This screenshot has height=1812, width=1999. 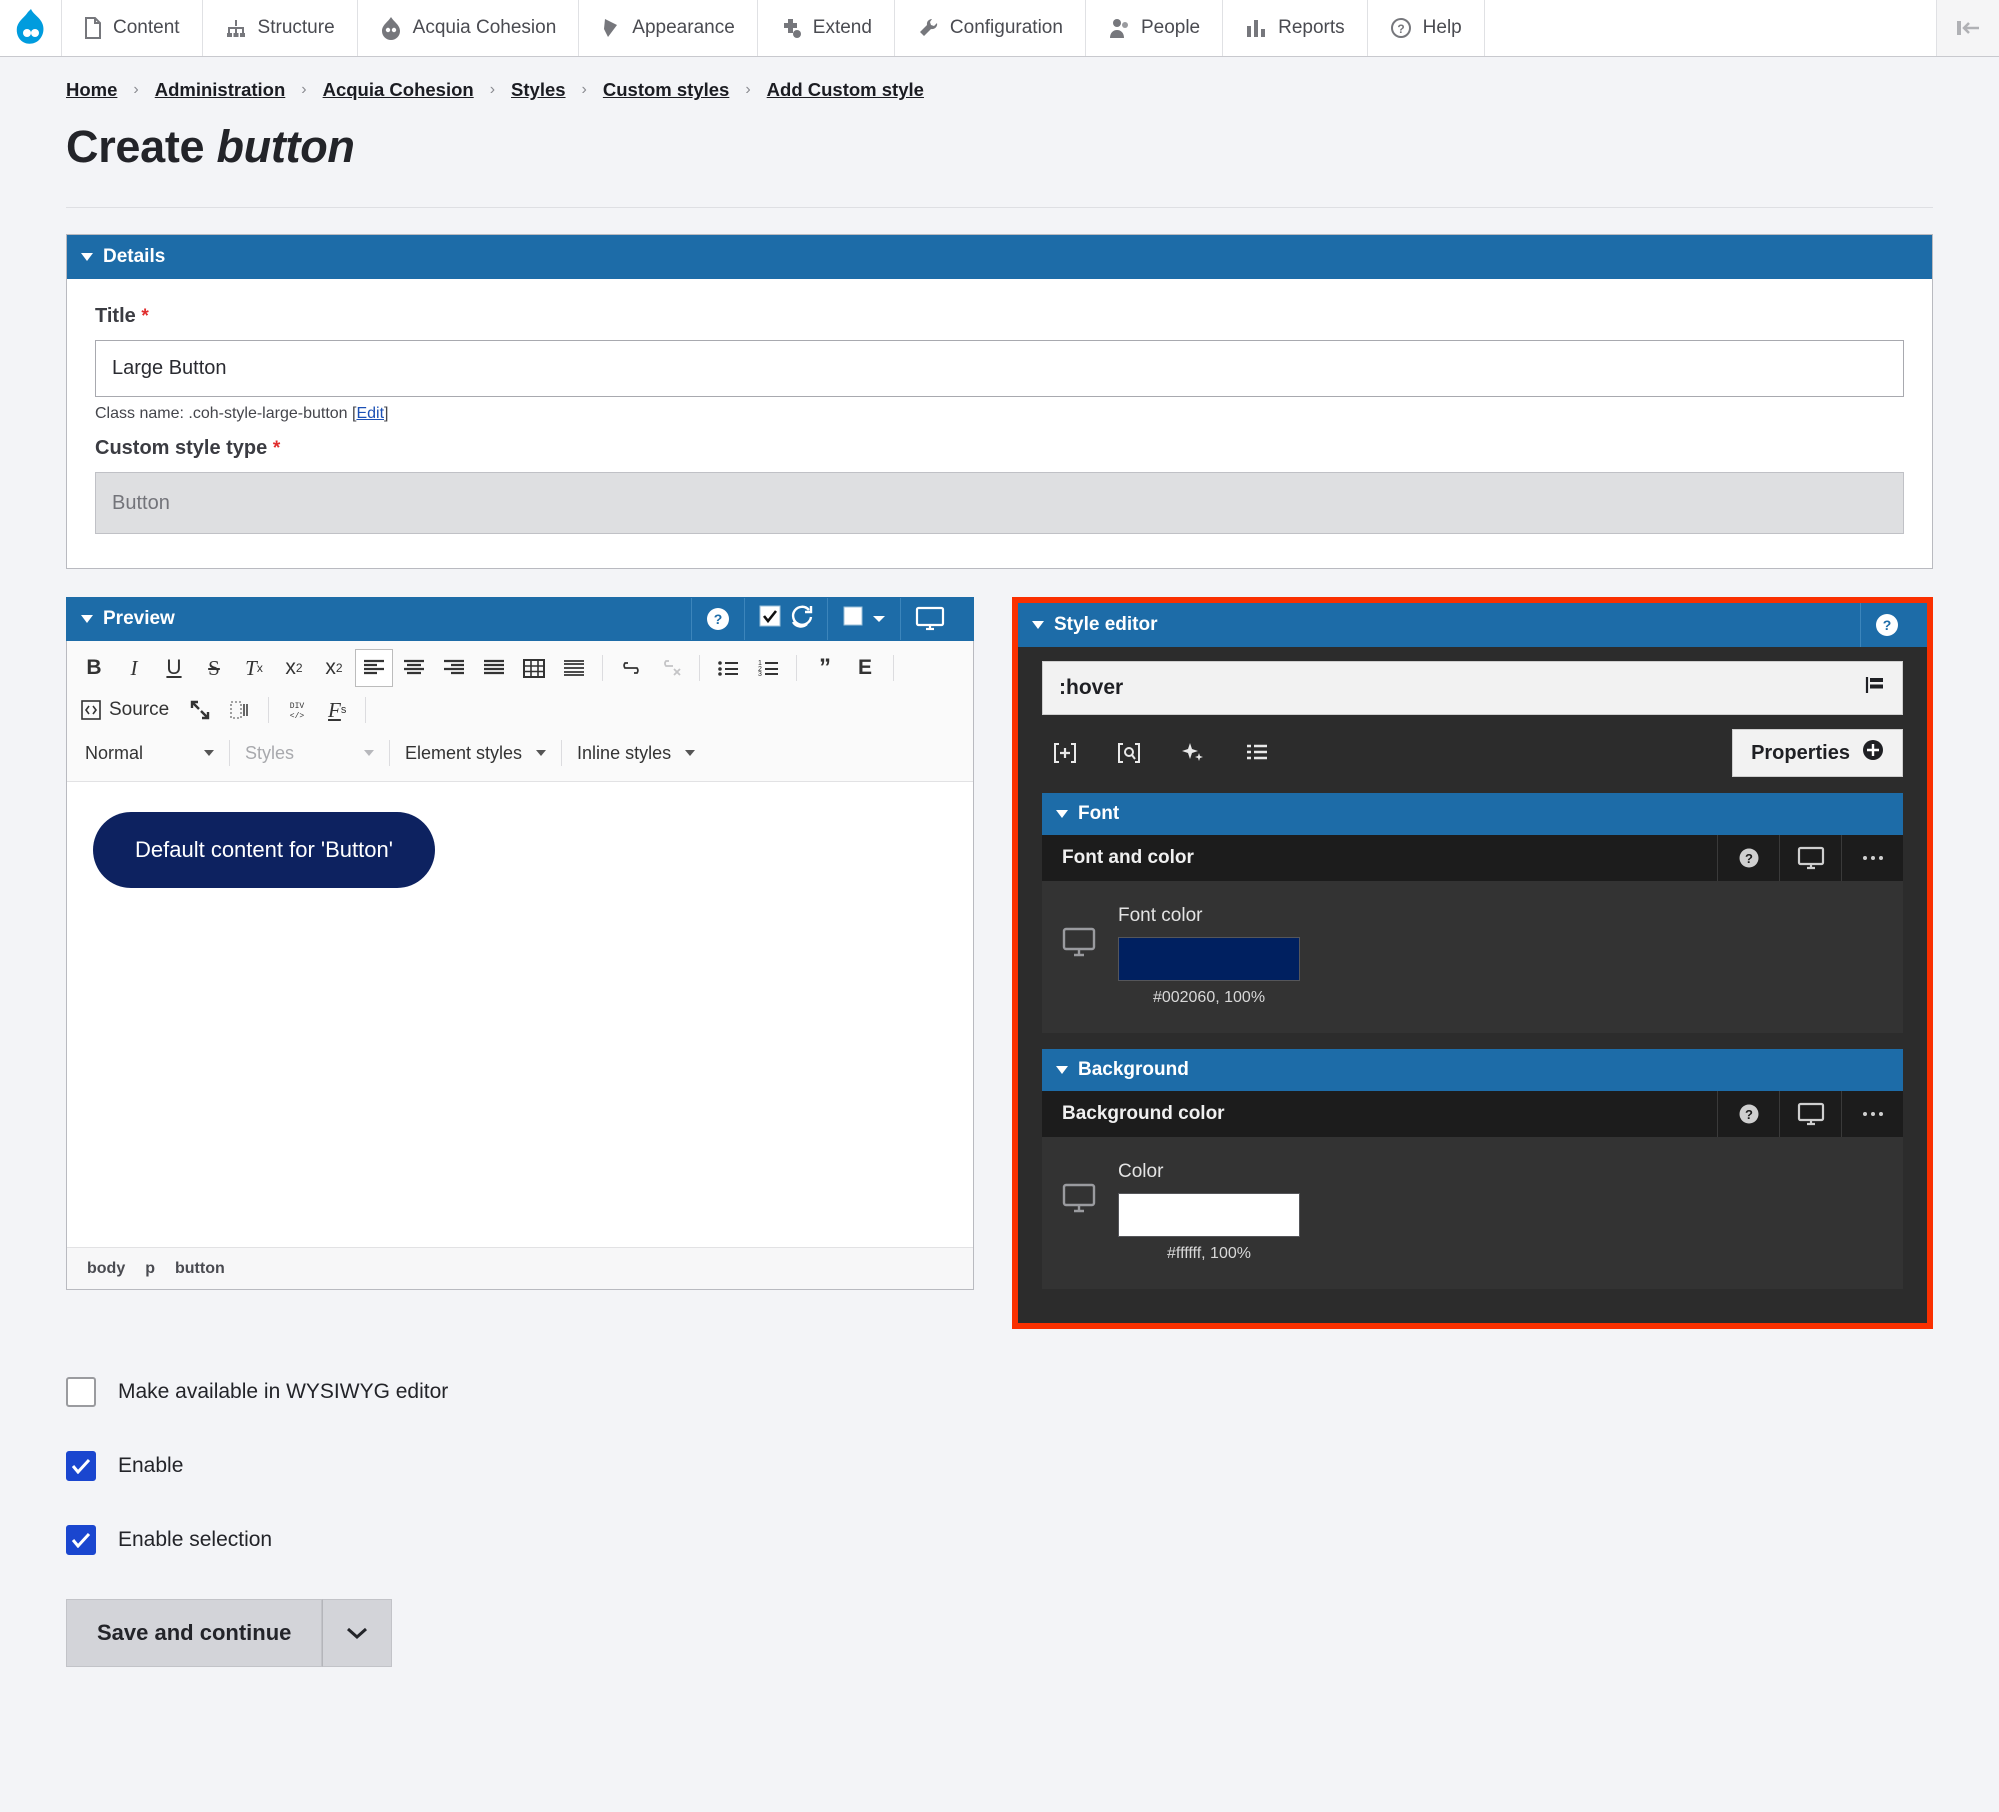 I want to click on styles-format-icon: Fs, so click(x=337, y=710).